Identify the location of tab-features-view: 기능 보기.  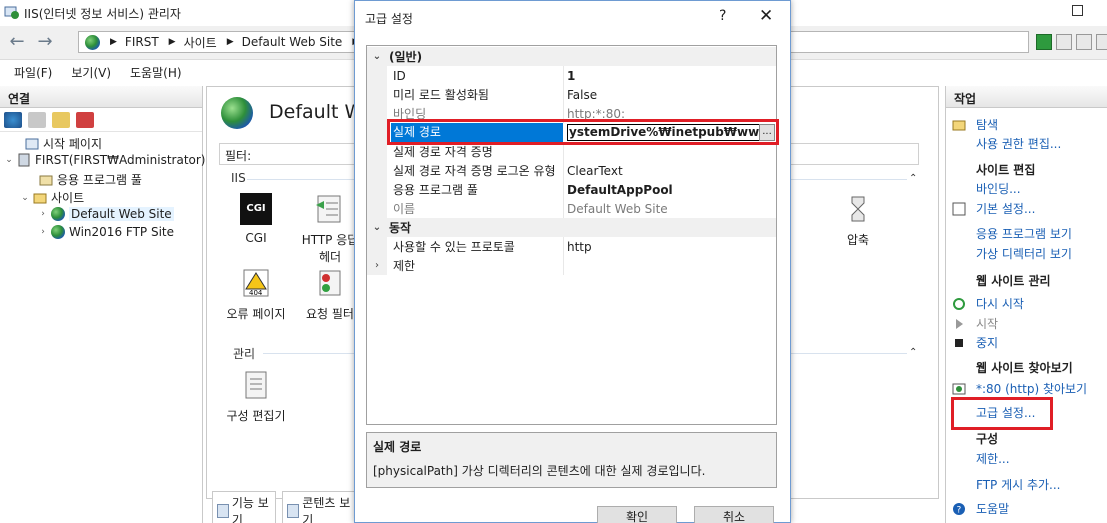
(244, 507).